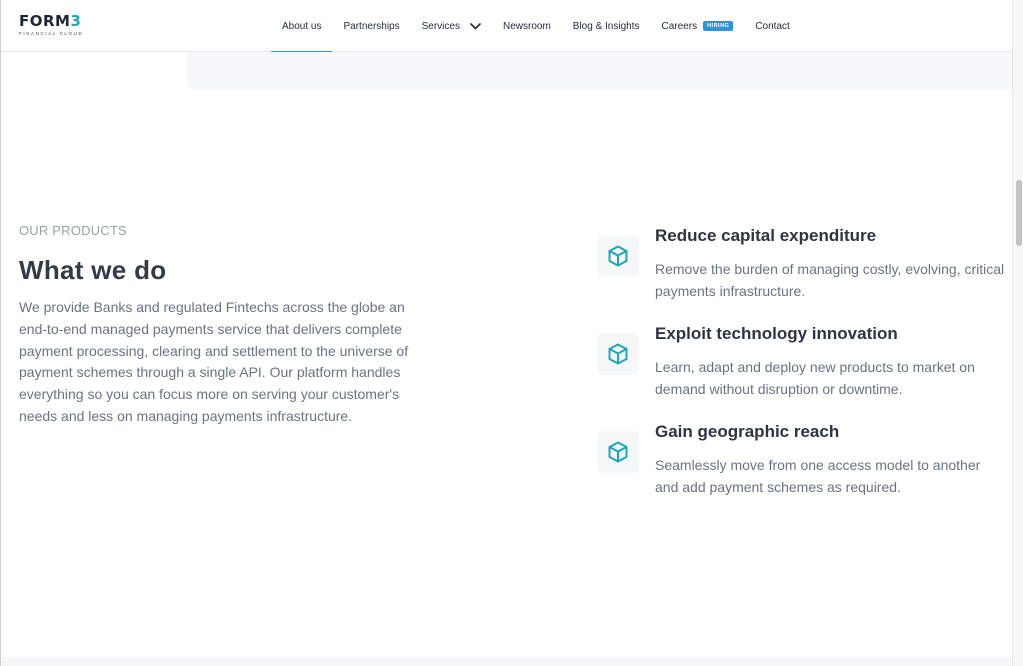 The width and height of the screenshot is (1023, 666). I want to click on form3-logo: FORM3 FINANCIAL CLOUD, so click(51, 25).